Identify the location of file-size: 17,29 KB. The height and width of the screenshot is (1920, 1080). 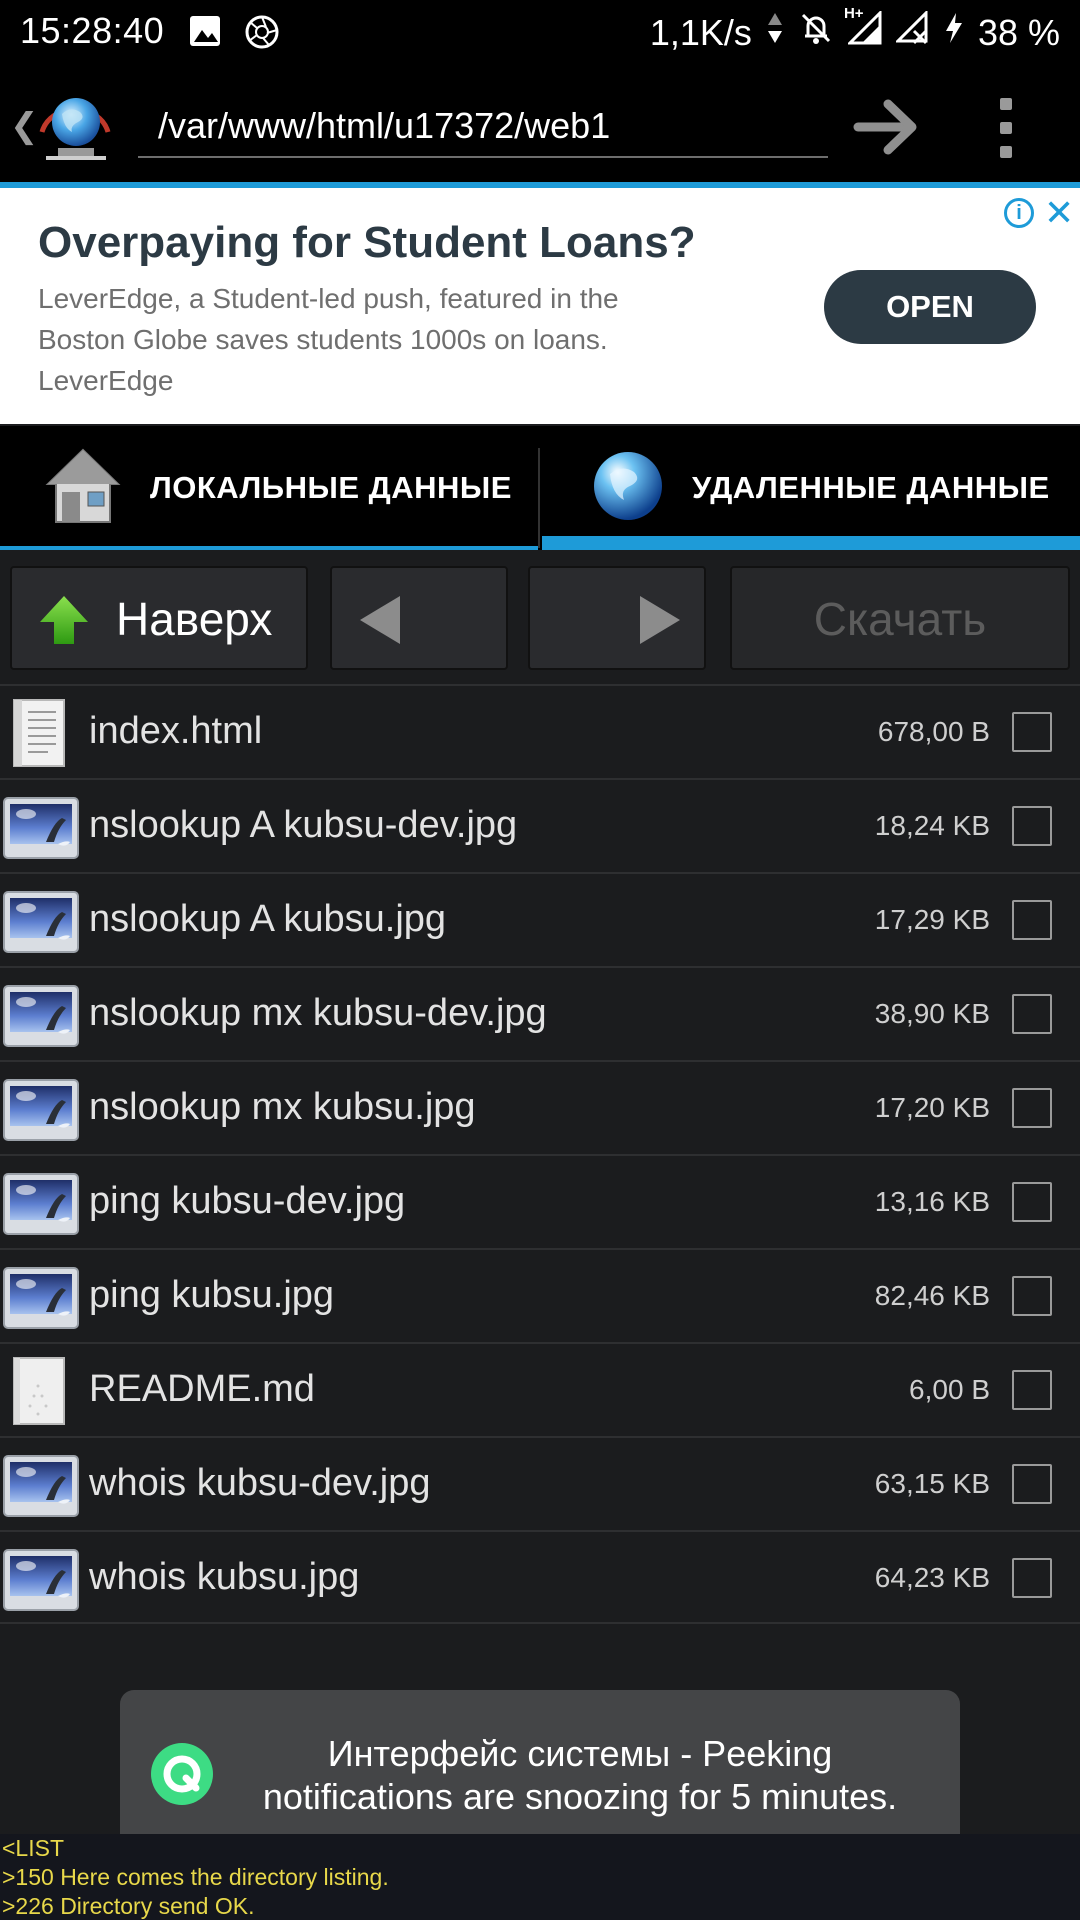
(932, 919).